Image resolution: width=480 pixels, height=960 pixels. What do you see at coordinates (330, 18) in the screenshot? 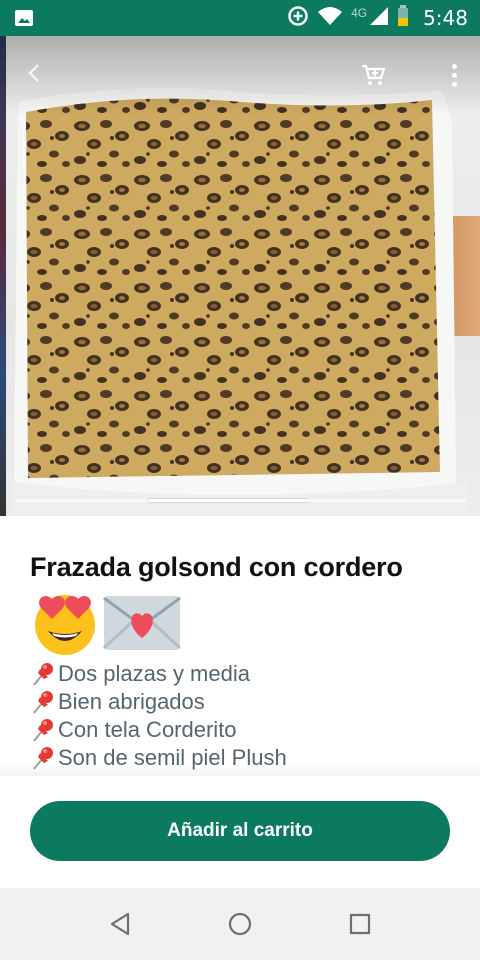
I see `wifi-icon` at bounding box center [330, 18].